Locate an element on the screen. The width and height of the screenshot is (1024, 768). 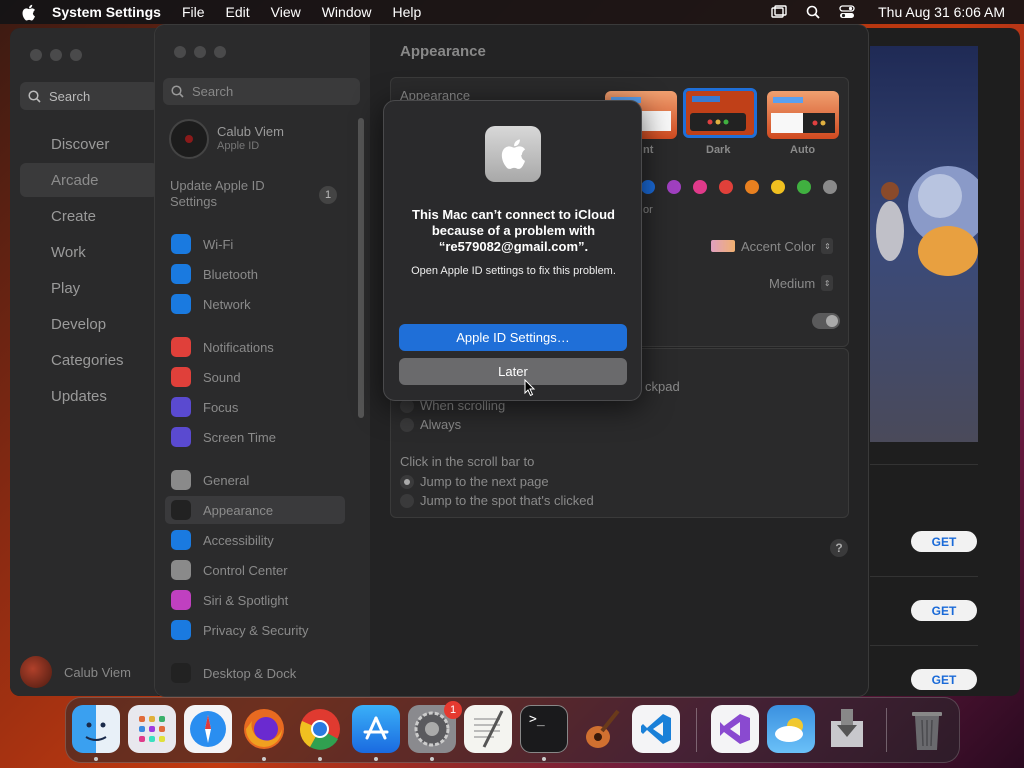
sidebar-item-label: Bluetooth is located at coordinates (230, 274).